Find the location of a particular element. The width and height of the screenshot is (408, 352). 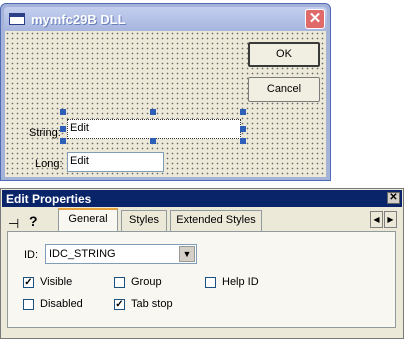

tab-scroll-left-button: ◀ is located at coordinates (376, 219).